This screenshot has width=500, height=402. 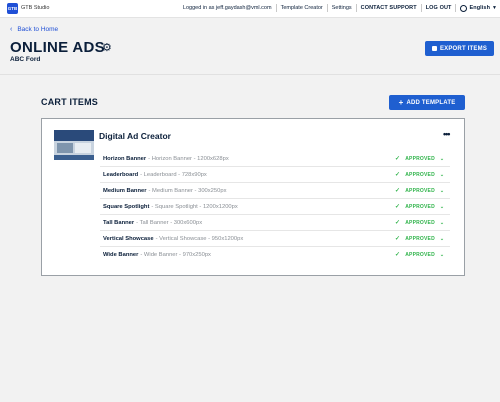 I want to click on add-template-button: + ADD TEMPLATE, so click(x=427, y=102).